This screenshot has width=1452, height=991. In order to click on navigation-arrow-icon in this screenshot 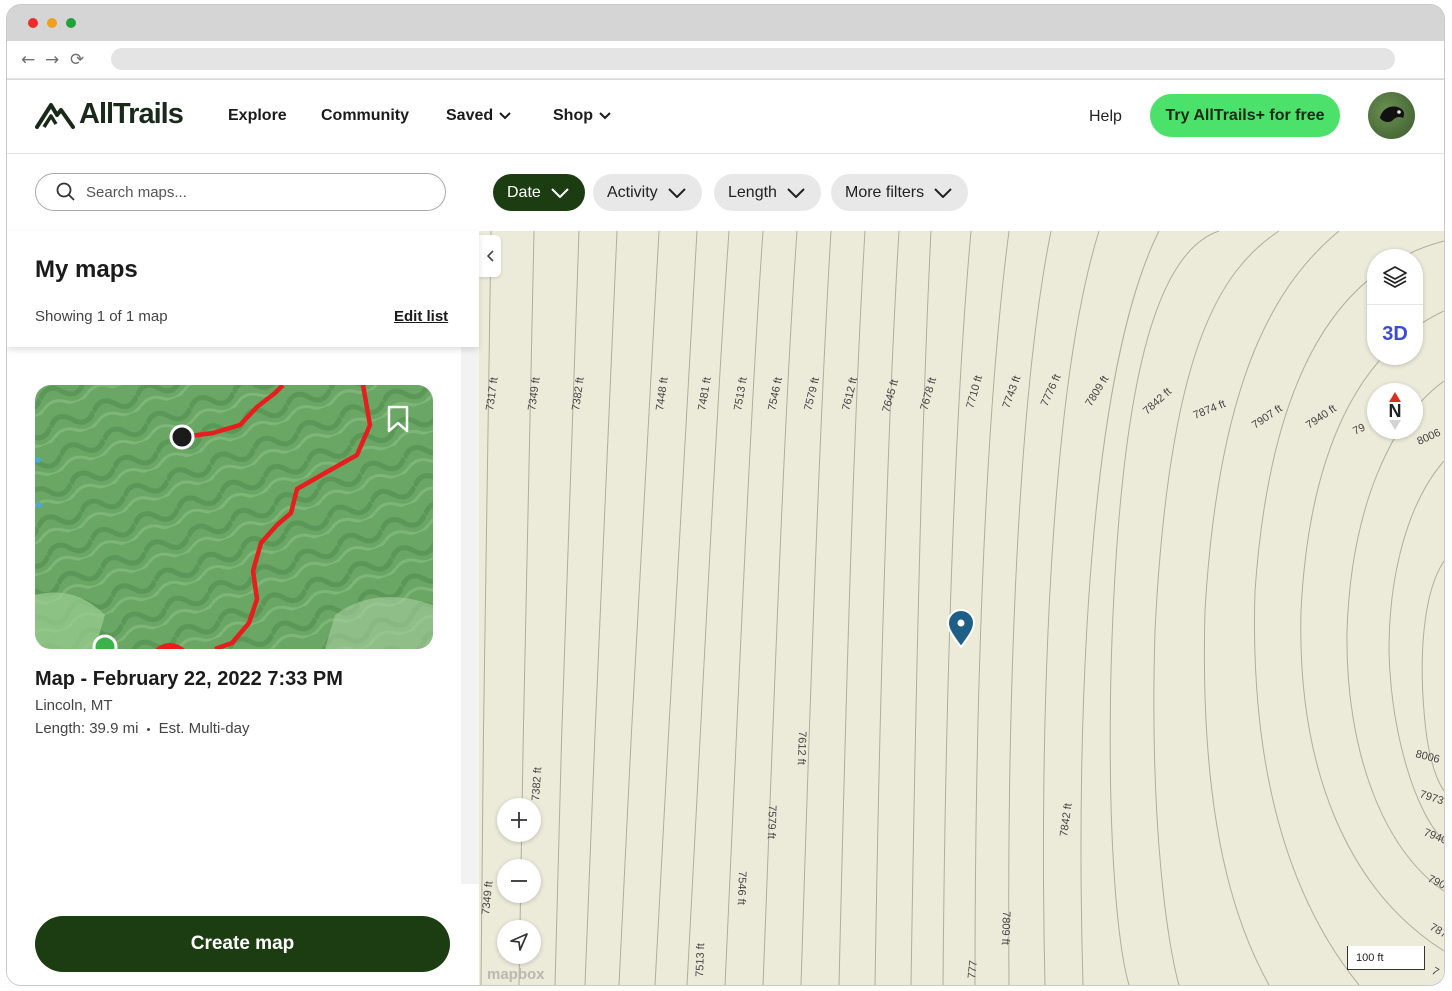, I will do `click(519, 942)`.